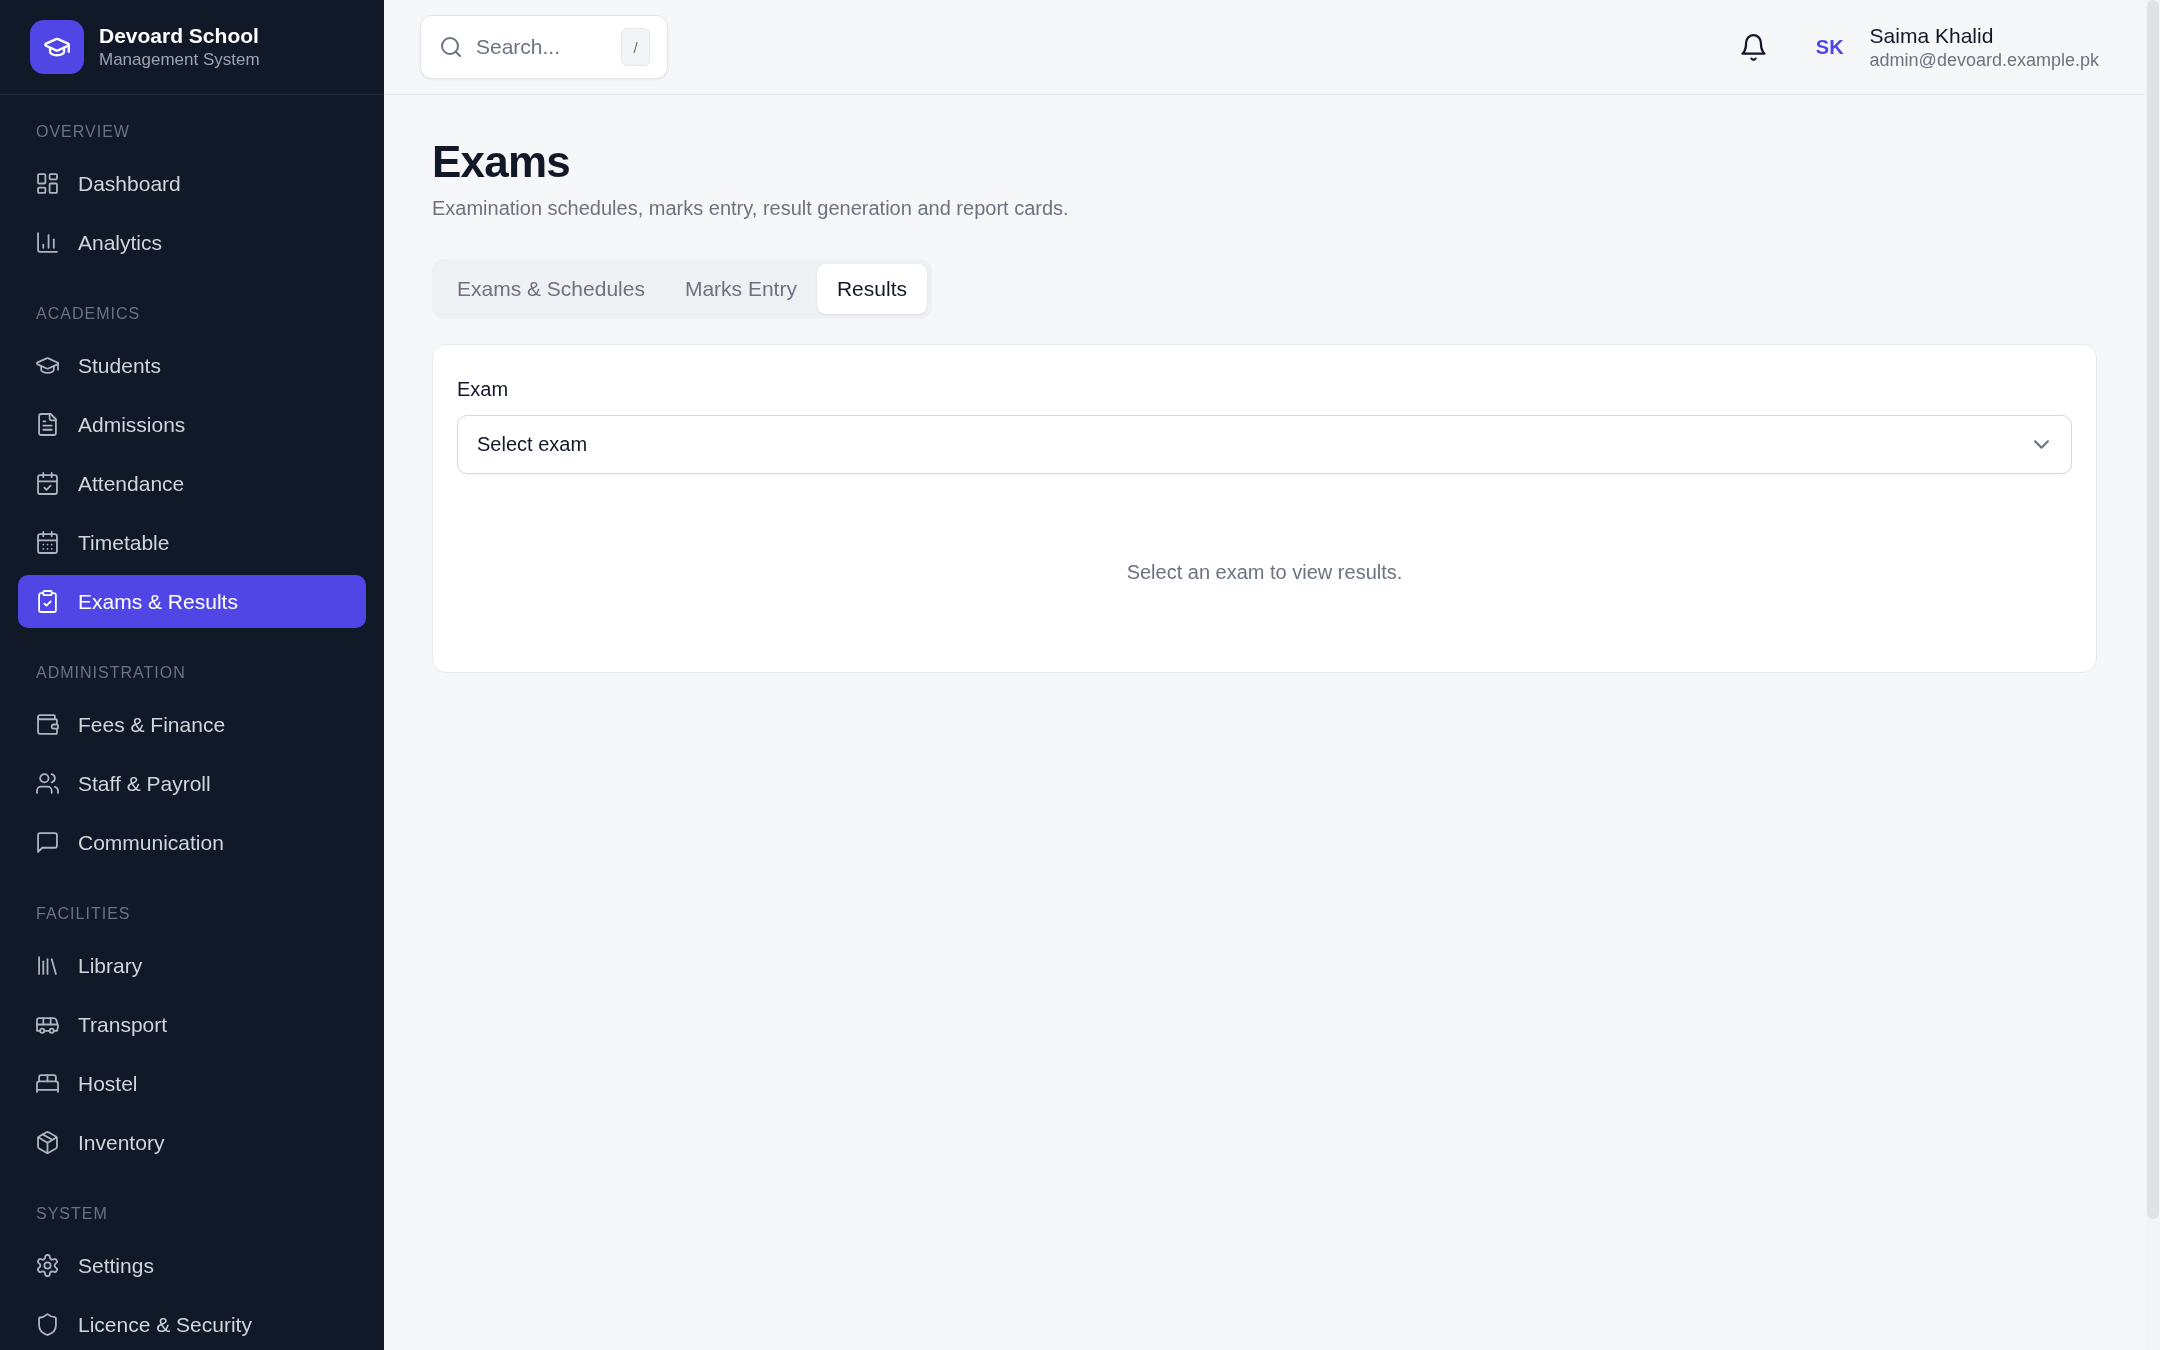  What do you see at coordinates (192, 242) in the screenshot?
I see `nav-item: Analytics` at bounding box center [192, 242].